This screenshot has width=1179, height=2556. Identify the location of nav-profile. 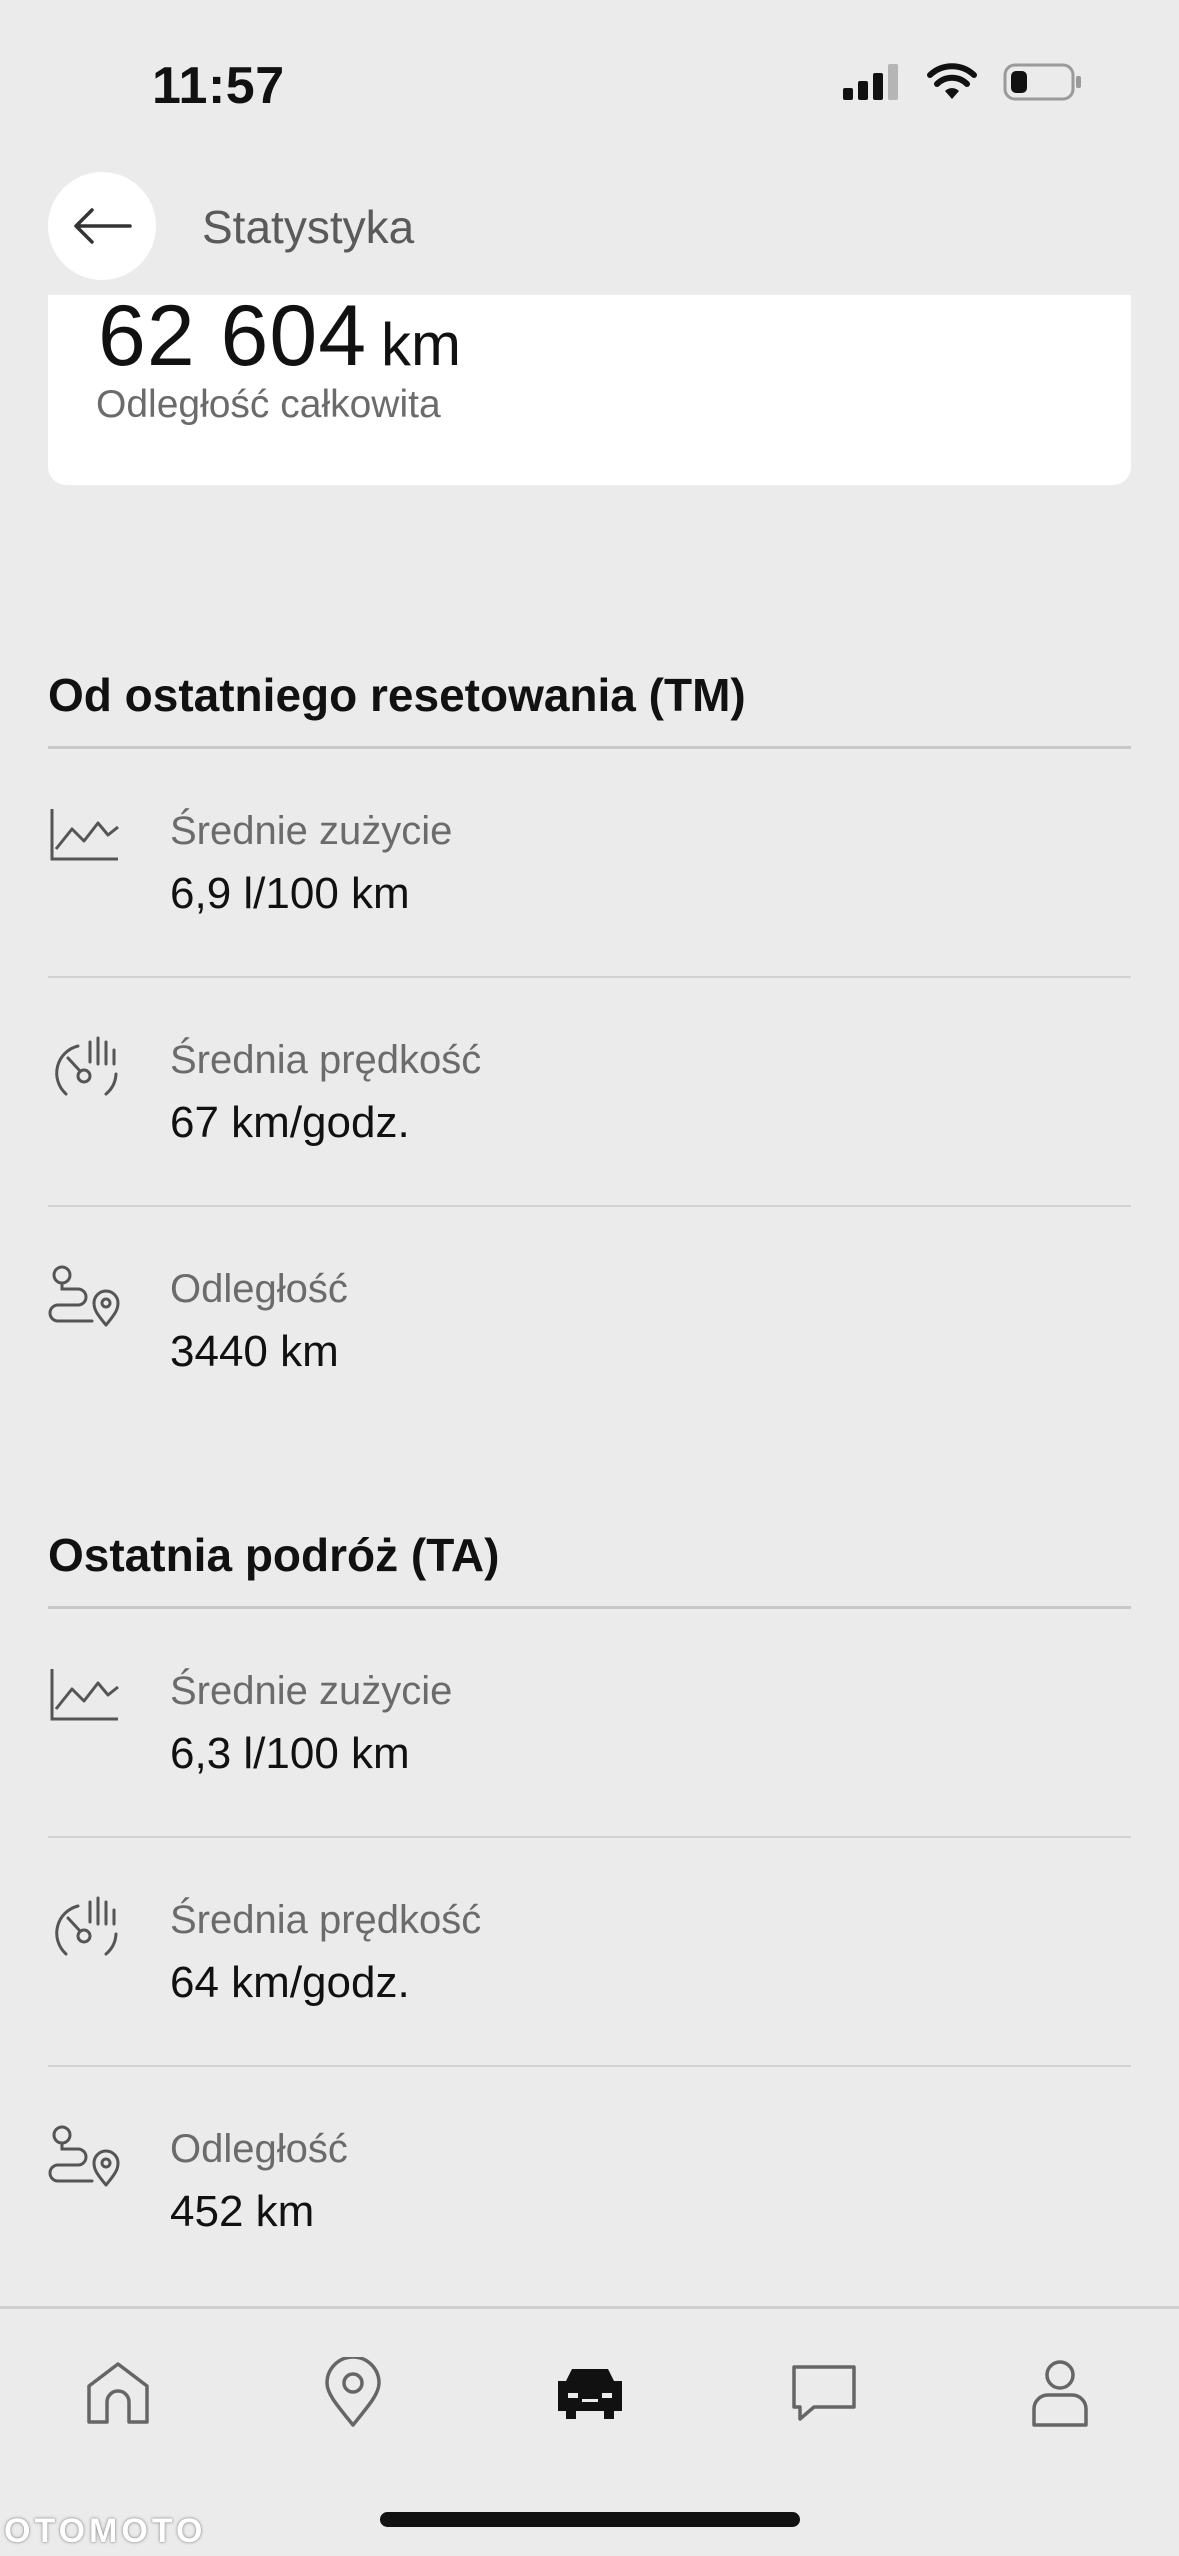
(1060, 2393).